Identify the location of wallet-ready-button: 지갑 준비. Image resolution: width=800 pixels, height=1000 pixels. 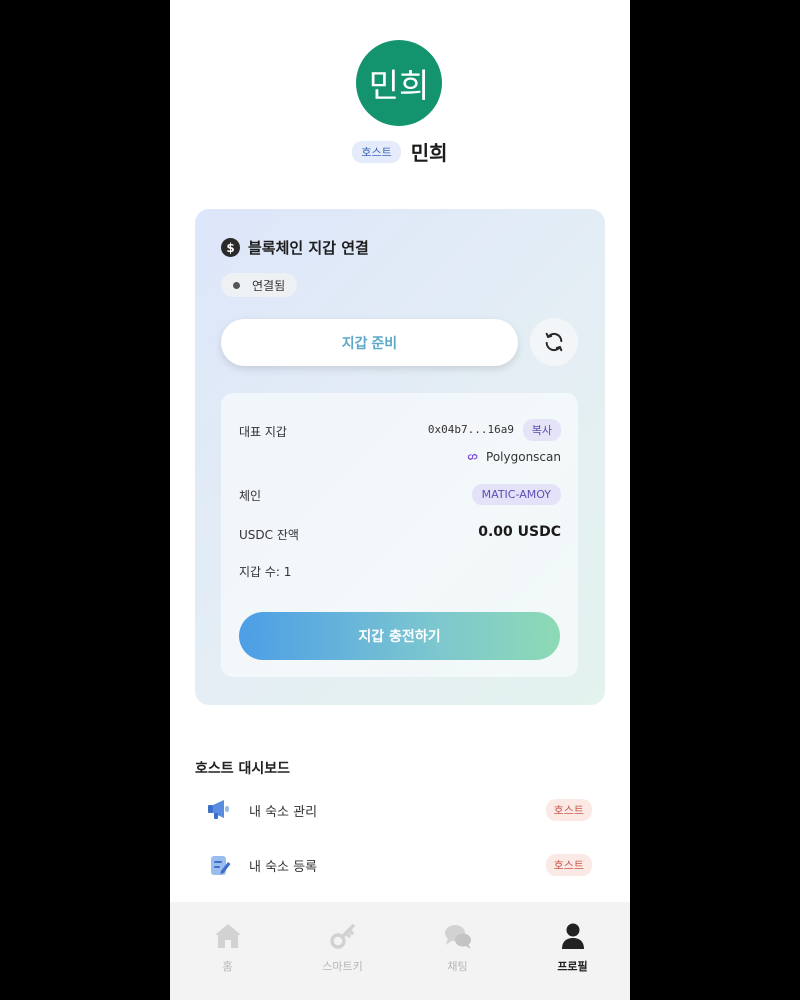
(369, 342).